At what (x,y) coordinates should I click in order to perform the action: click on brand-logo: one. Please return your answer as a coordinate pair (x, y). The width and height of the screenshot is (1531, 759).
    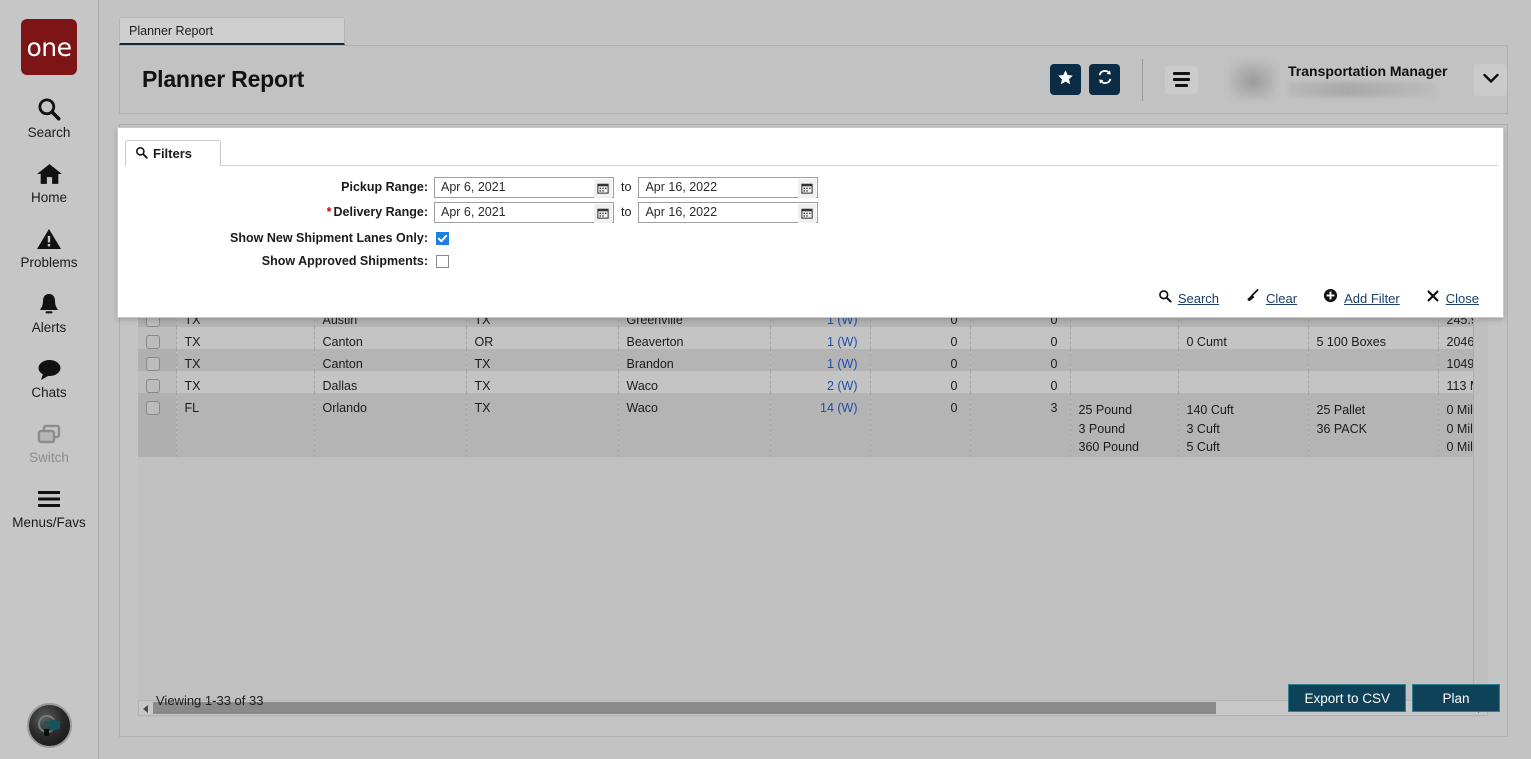
    Looking at the image, I should click on (49, 47).